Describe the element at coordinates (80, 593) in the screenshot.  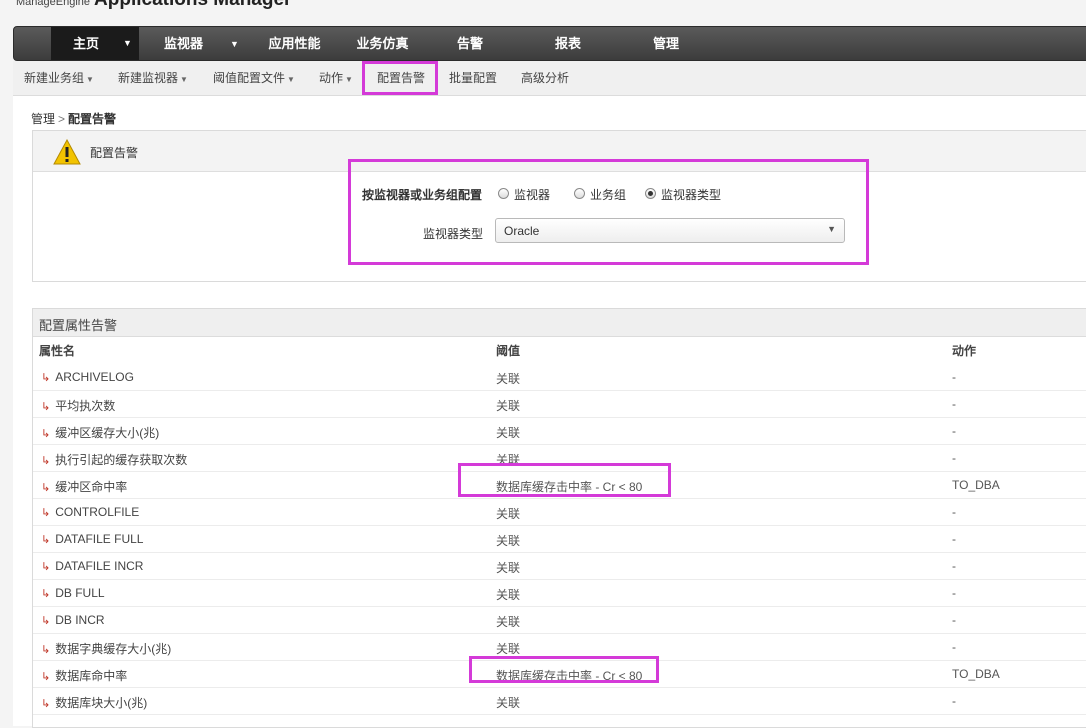
I see `attribute-name-text: DB FULL` at that location.